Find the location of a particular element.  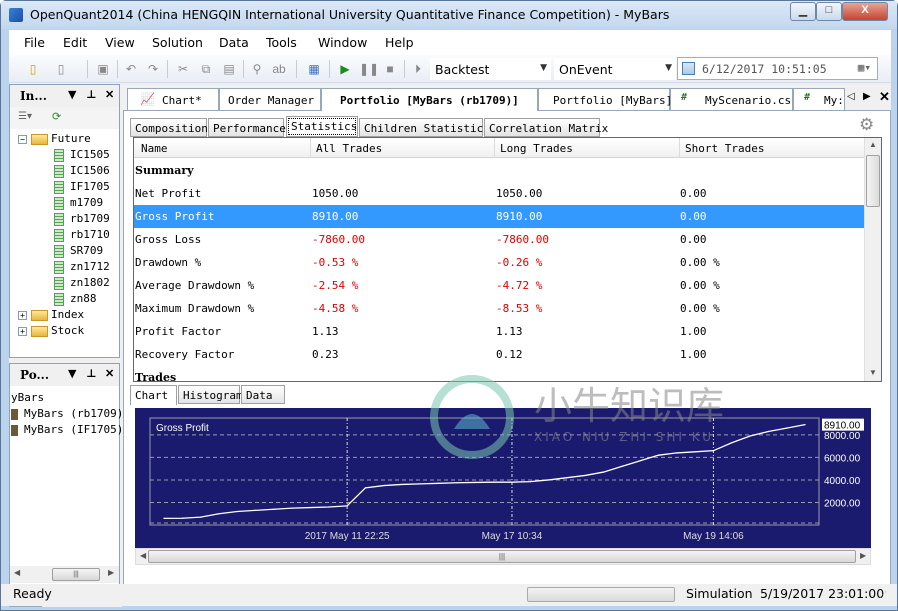

tree-item: IC1506 is located at coordinates (82, 171).